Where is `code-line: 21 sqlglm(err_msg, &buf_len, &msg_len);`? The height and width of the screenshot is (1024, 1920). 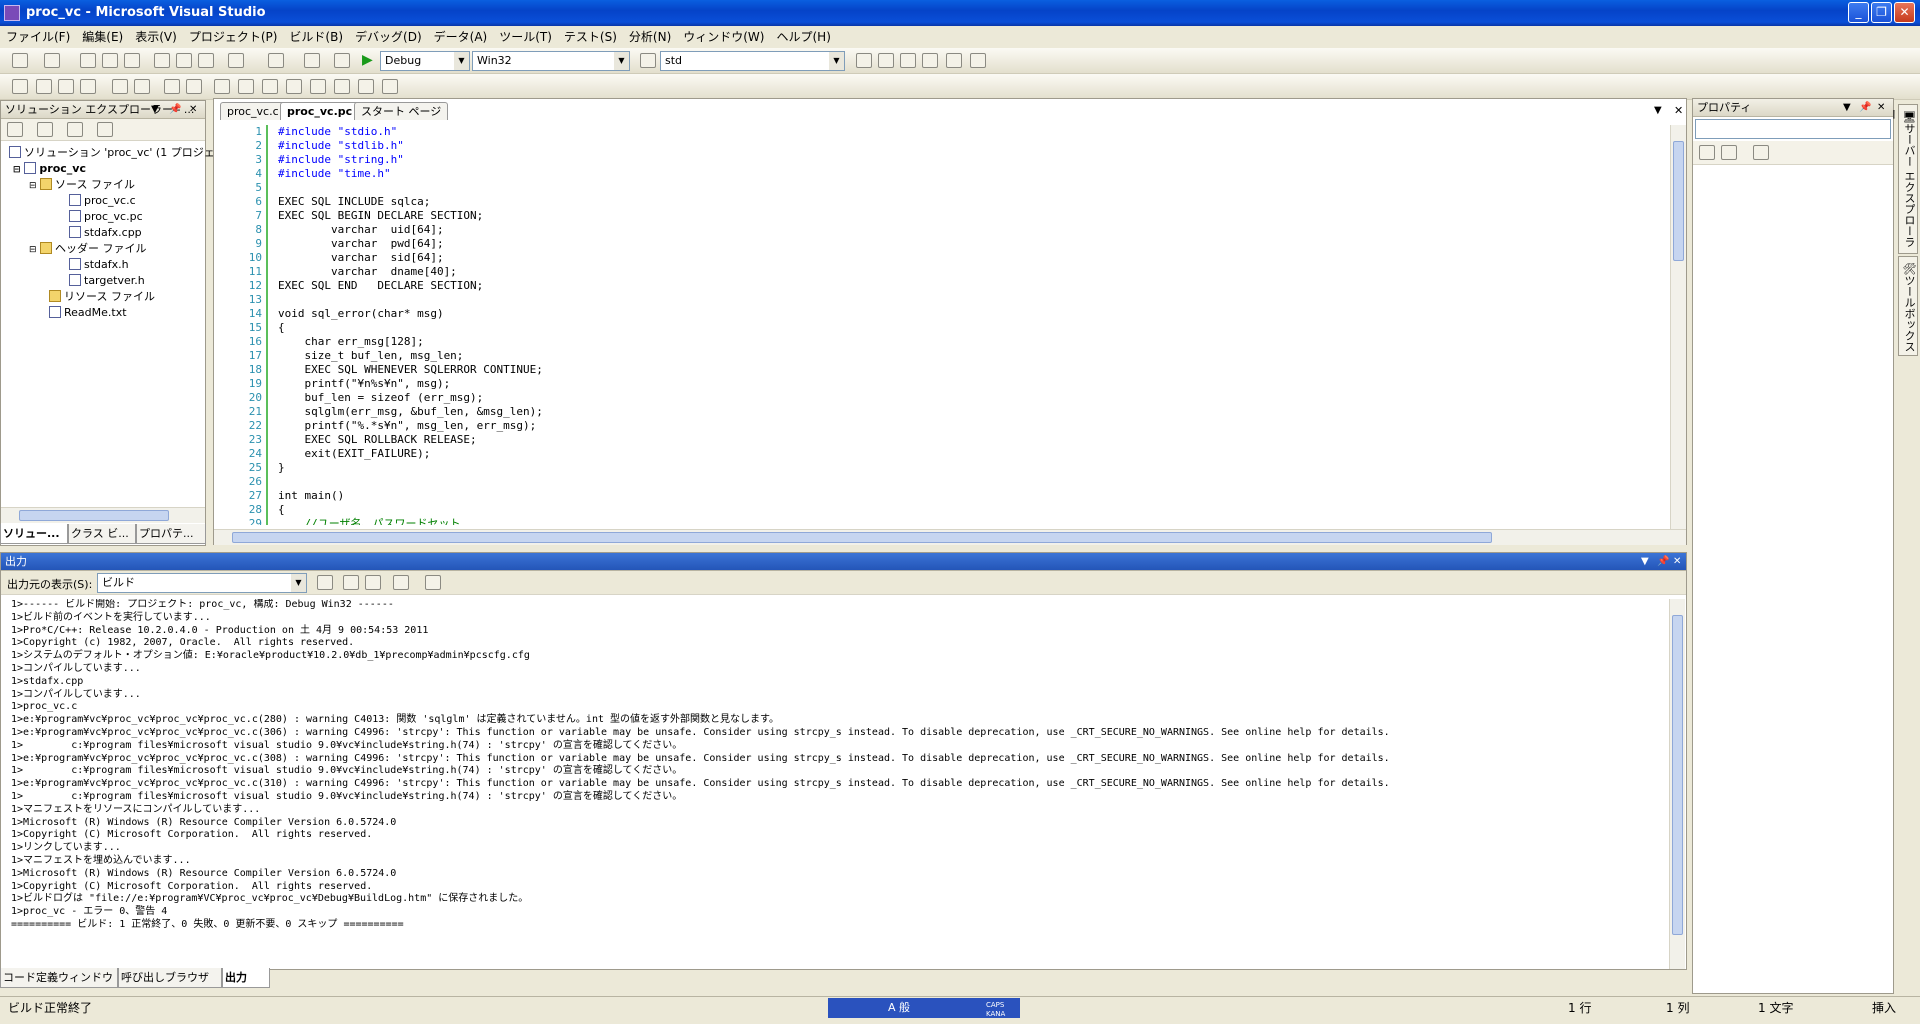
code-line: 21 sqlglm(err_msg, &buf_len, &msg_len); is located at coordinates (944, 412).